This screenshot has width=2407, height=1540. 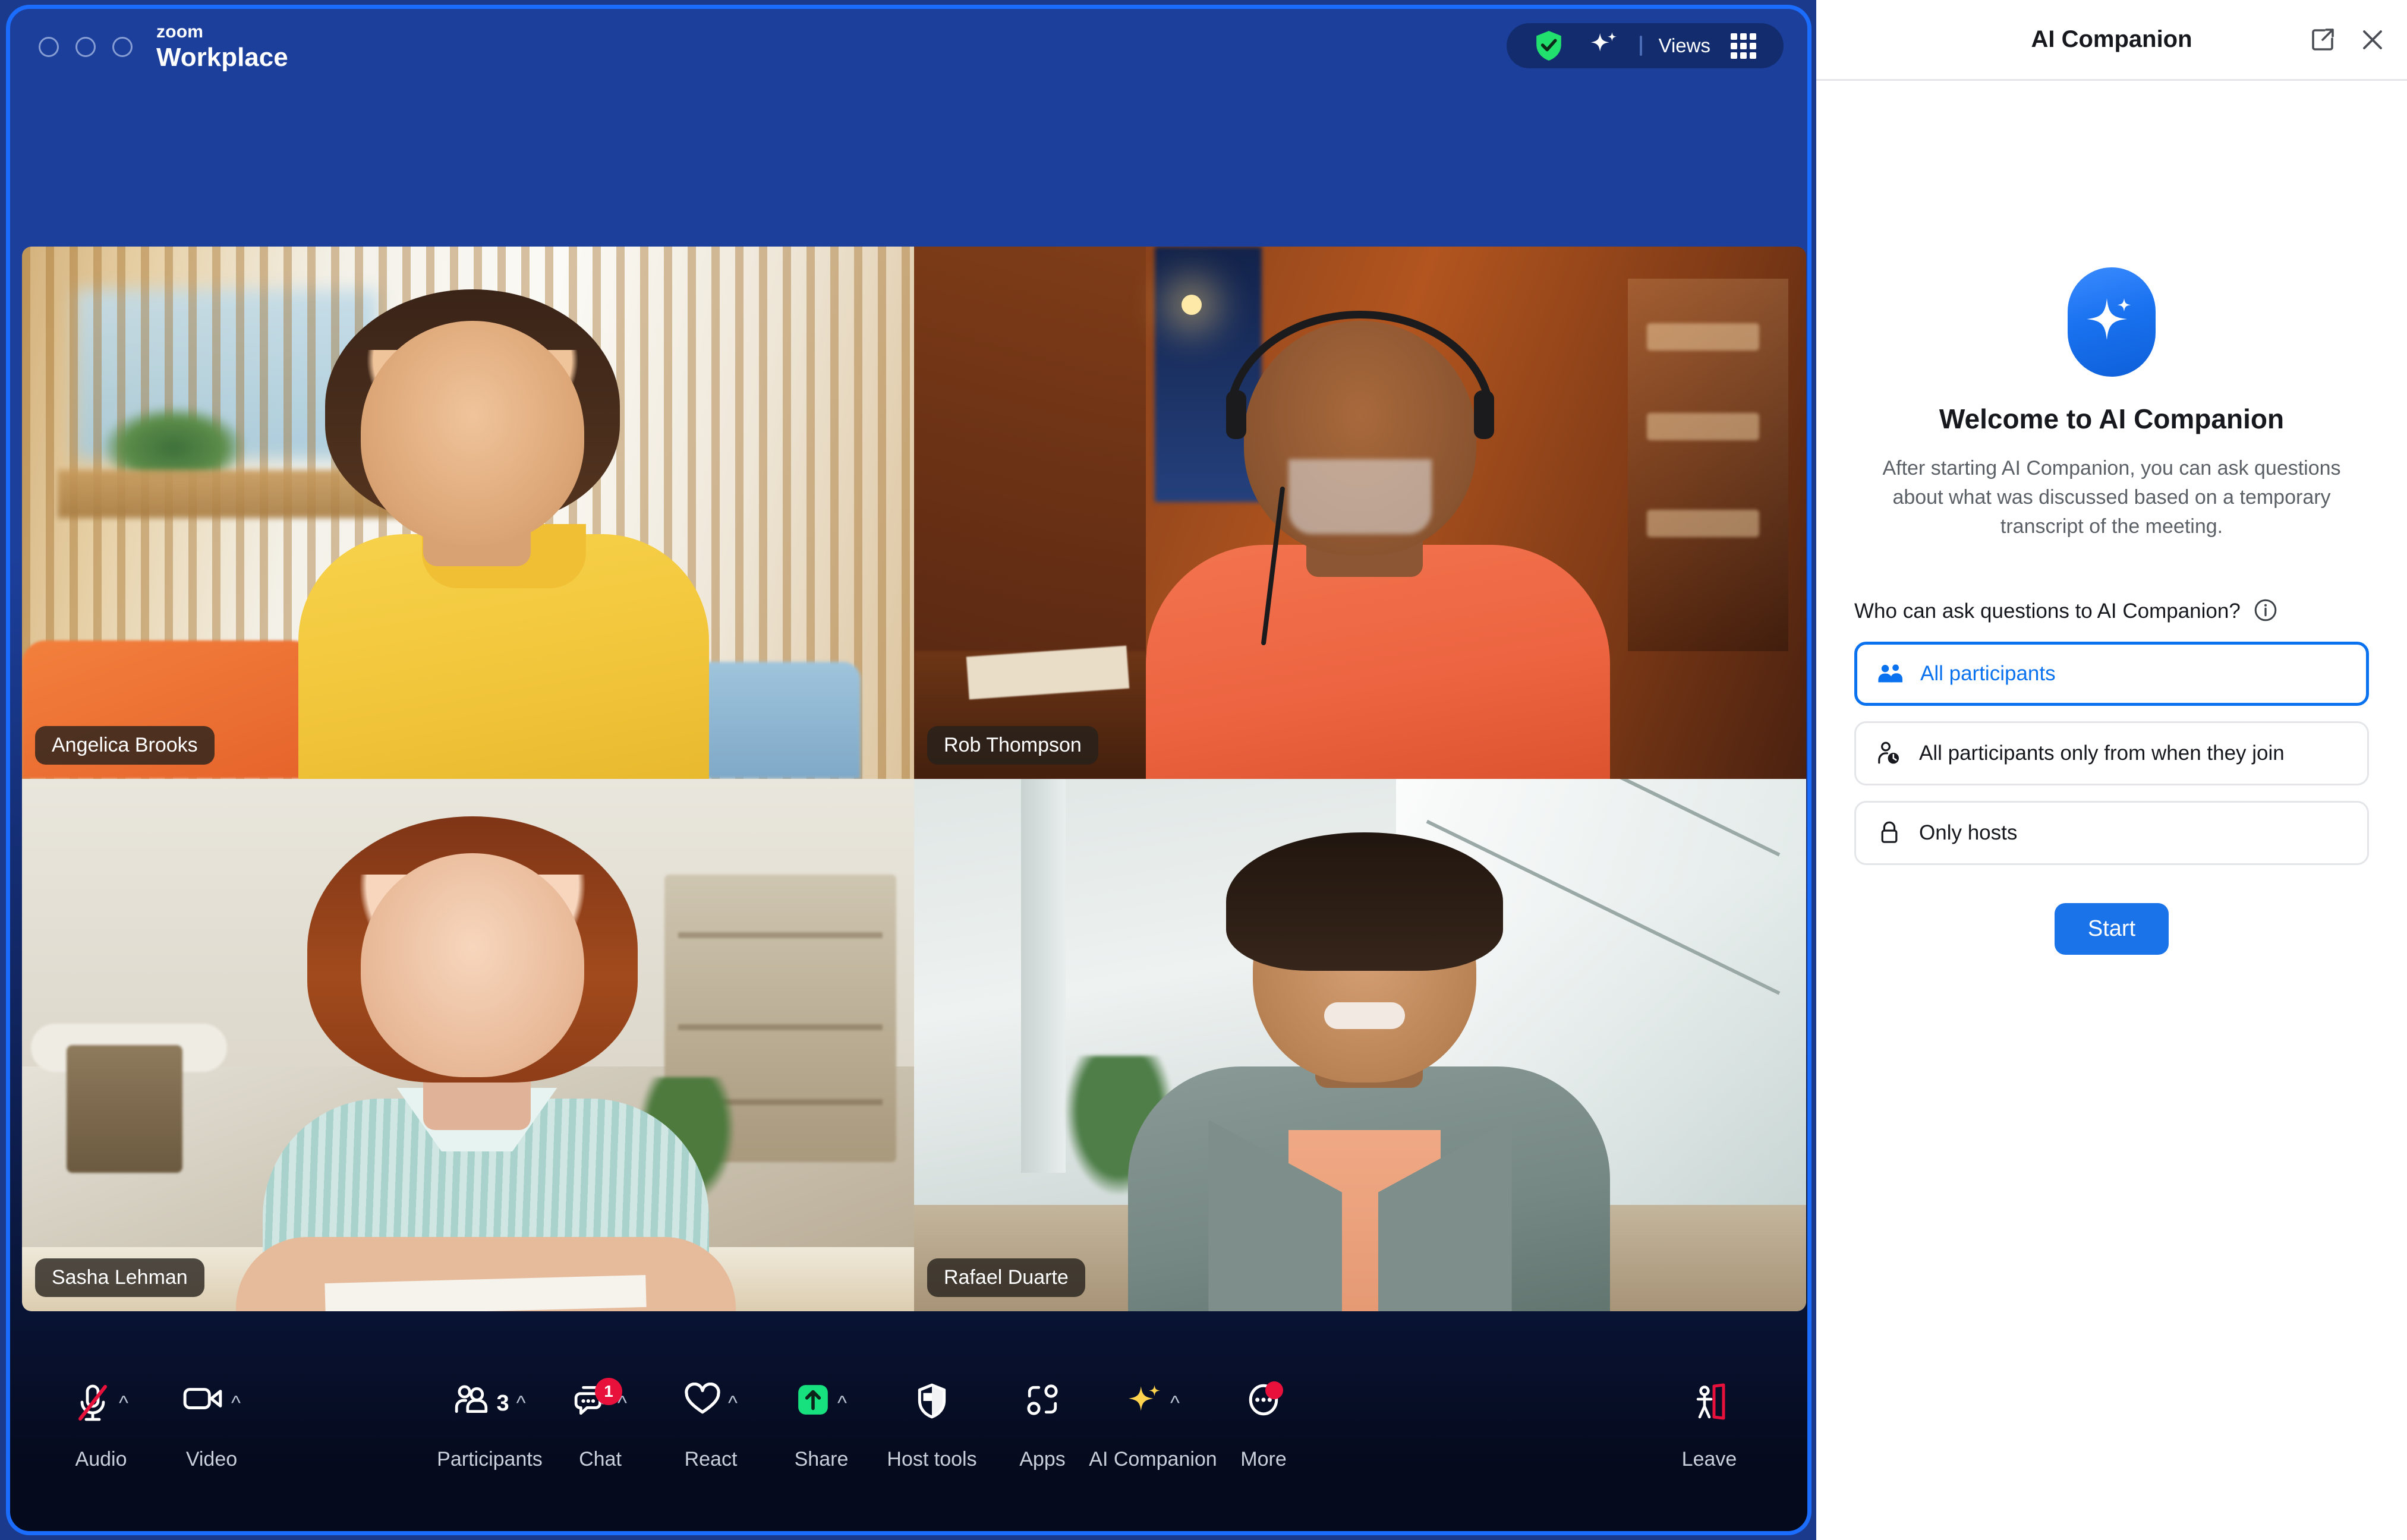 I want to click on ai-companion-button: ^ AI Companion, so click(x=1153, y=1422).